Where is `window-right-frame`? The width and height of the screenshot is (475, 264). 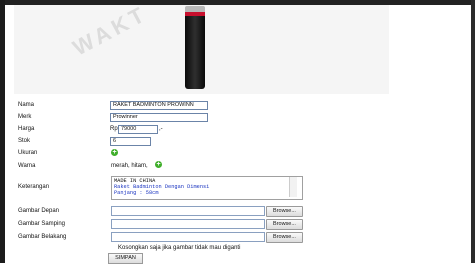
window-right-frame is located at coordinates (473, 131).